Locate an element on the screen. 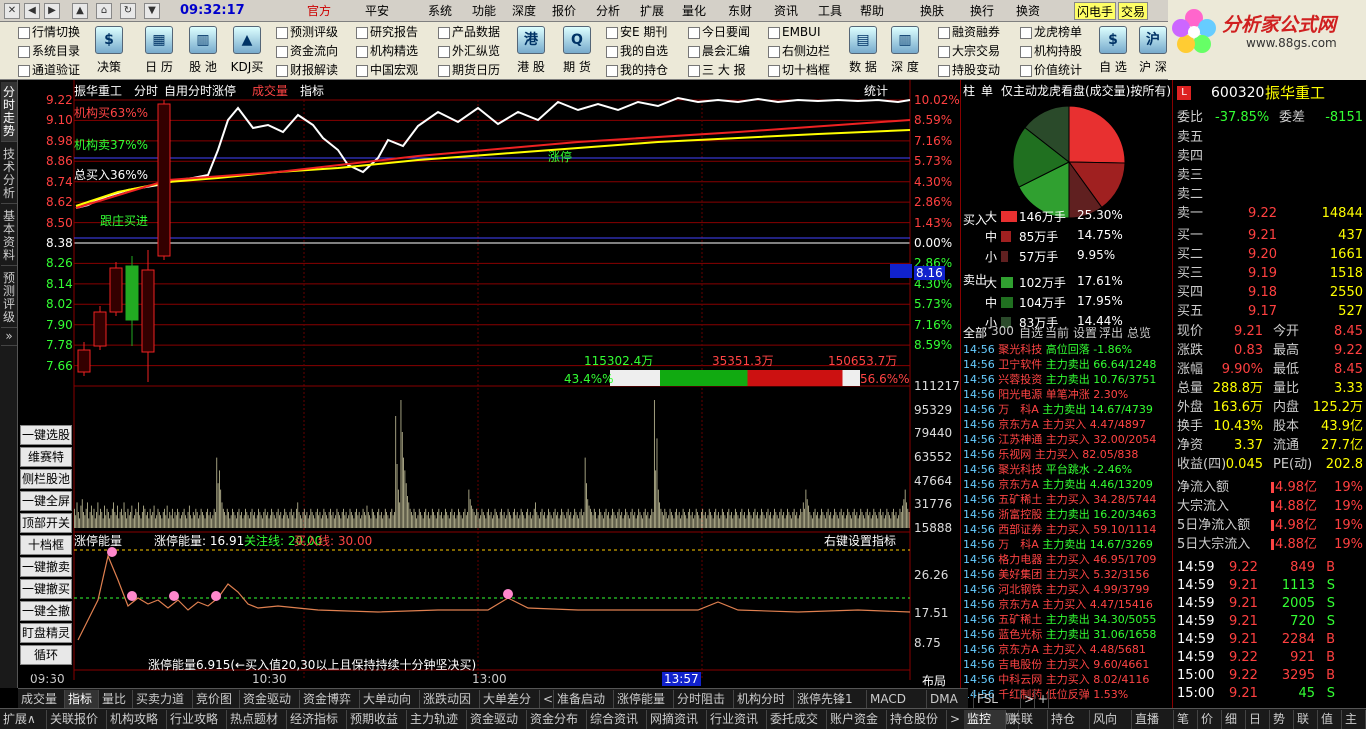 The height and width of the screenshot is (729, 1366). monitor-filter-4: 设置 is located at coordinates (1085, 332).